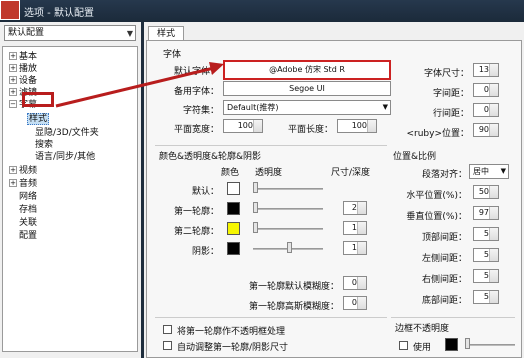 This screenshot has height=358, width=524. Describe the element at coordinates (422, 348) in the screenshot. I see `border-use-label: 使用` at that location.